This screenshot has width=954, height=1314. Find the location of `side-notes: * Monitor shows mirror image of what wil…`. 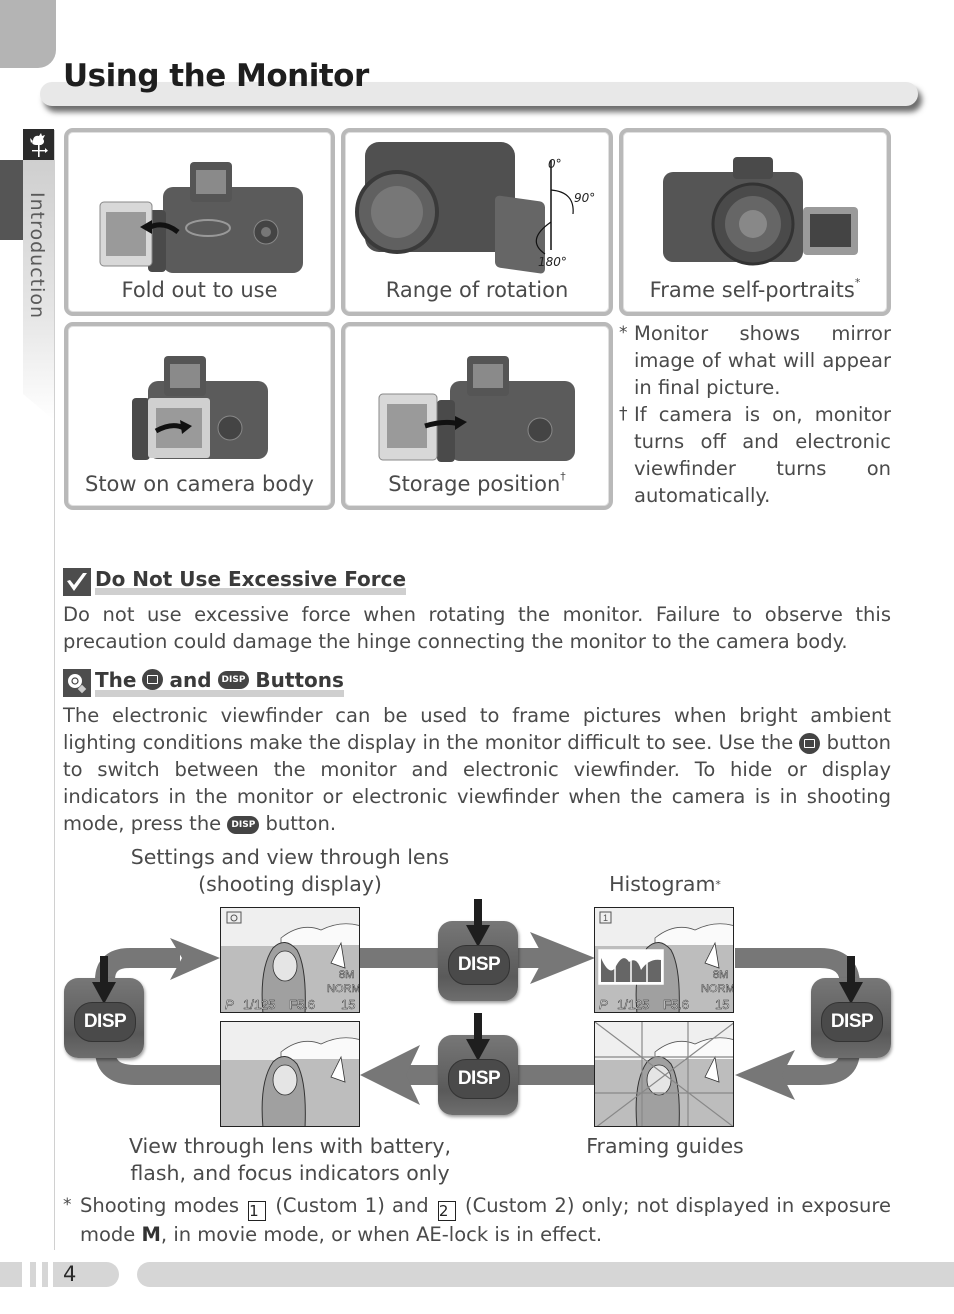

side-notes: * Monitor shows mirror image of what wil… is located at coordinates (755, 414).